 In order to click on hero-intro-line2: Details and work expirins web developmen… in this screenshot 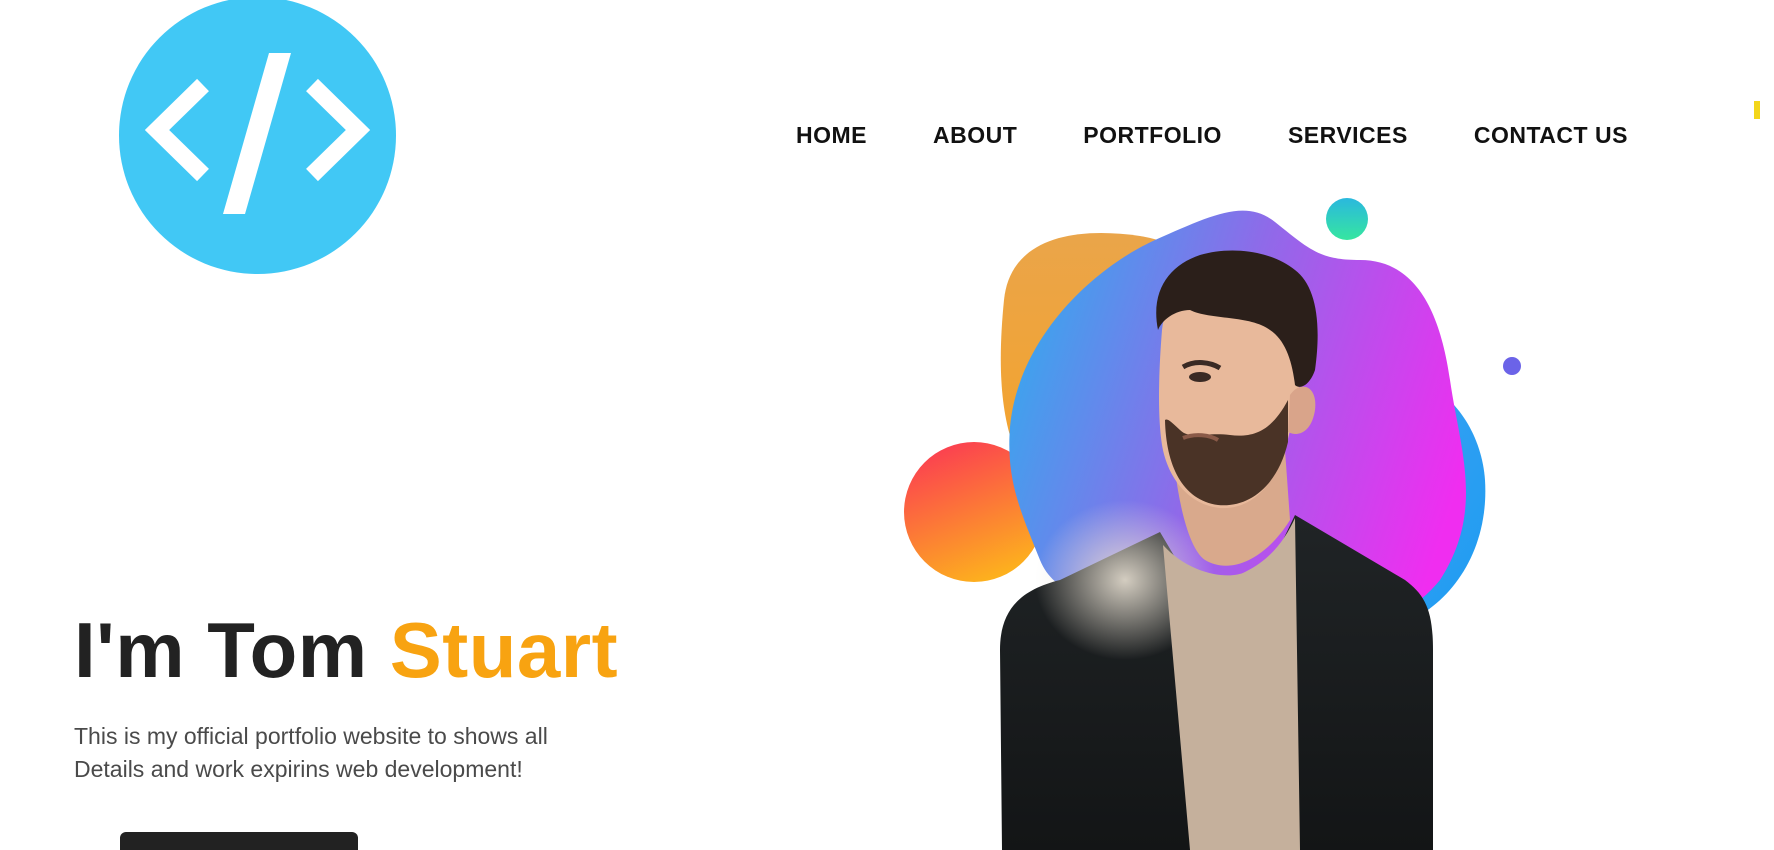, I will do `click(298, 769)`.